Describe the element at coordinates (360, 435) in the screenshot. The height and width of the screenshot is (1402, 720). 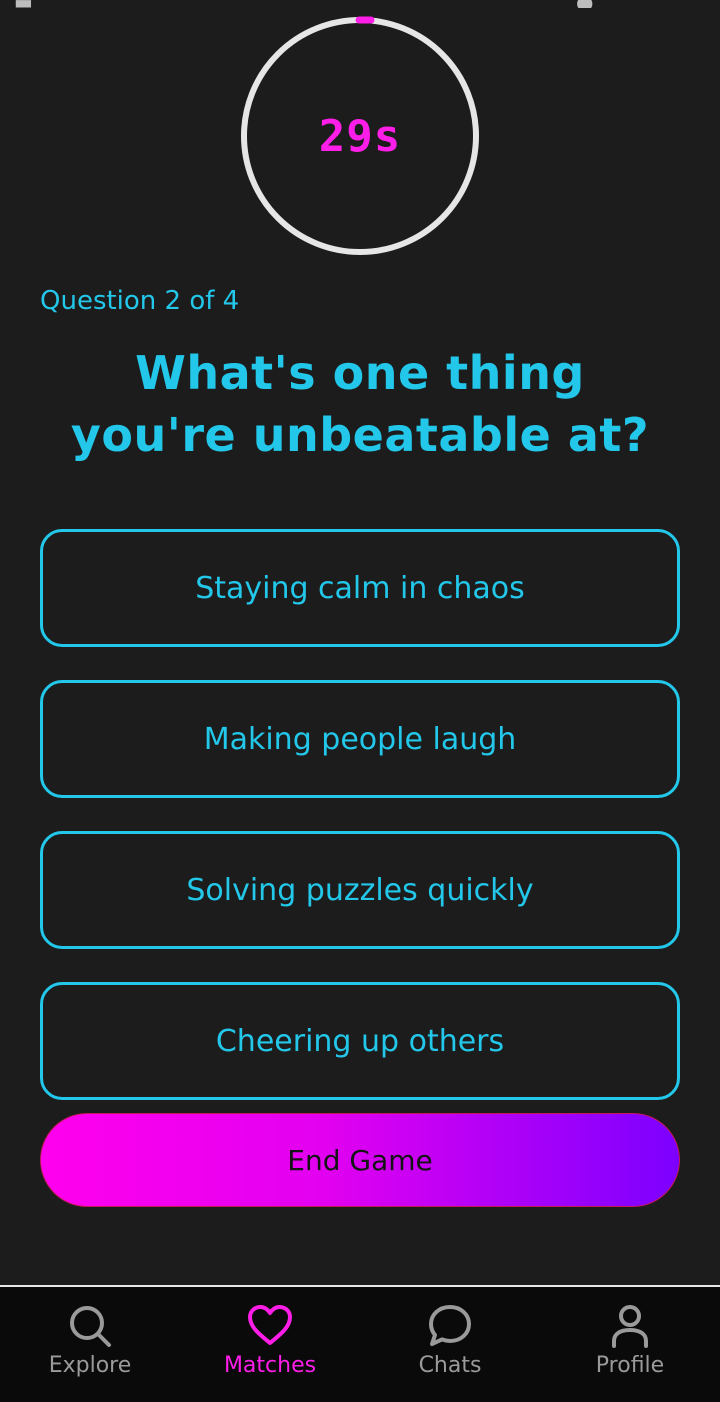
I see `question-line-2: you're unbeatable at?` at that location.